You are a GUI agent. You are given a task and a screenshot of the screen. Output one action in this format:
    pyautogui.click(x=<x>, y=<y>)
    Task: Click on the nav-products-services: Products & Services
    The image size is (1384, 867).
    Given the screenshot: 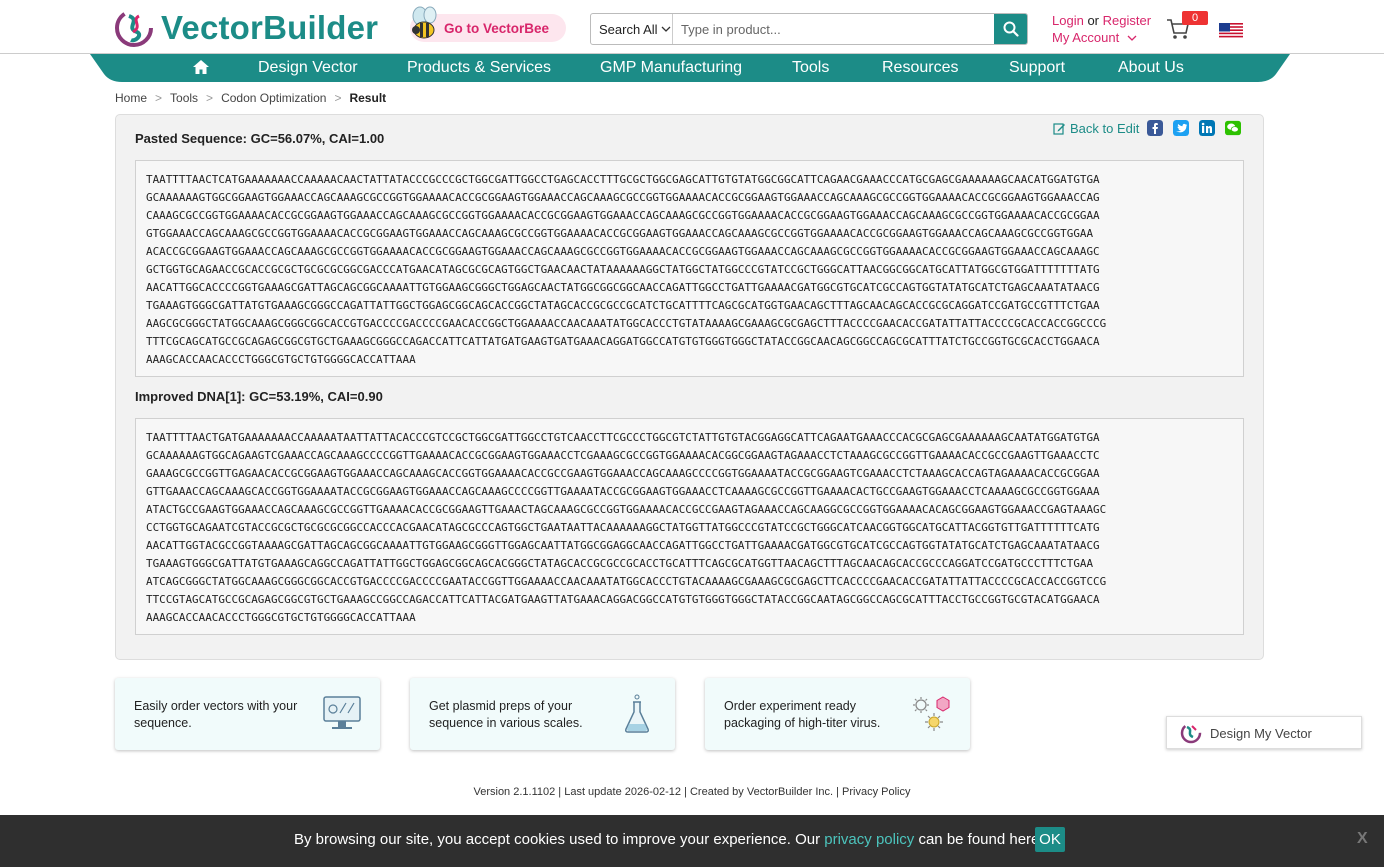 What is the action you would take?
    pyautogui.click(x=479, y=68)
    